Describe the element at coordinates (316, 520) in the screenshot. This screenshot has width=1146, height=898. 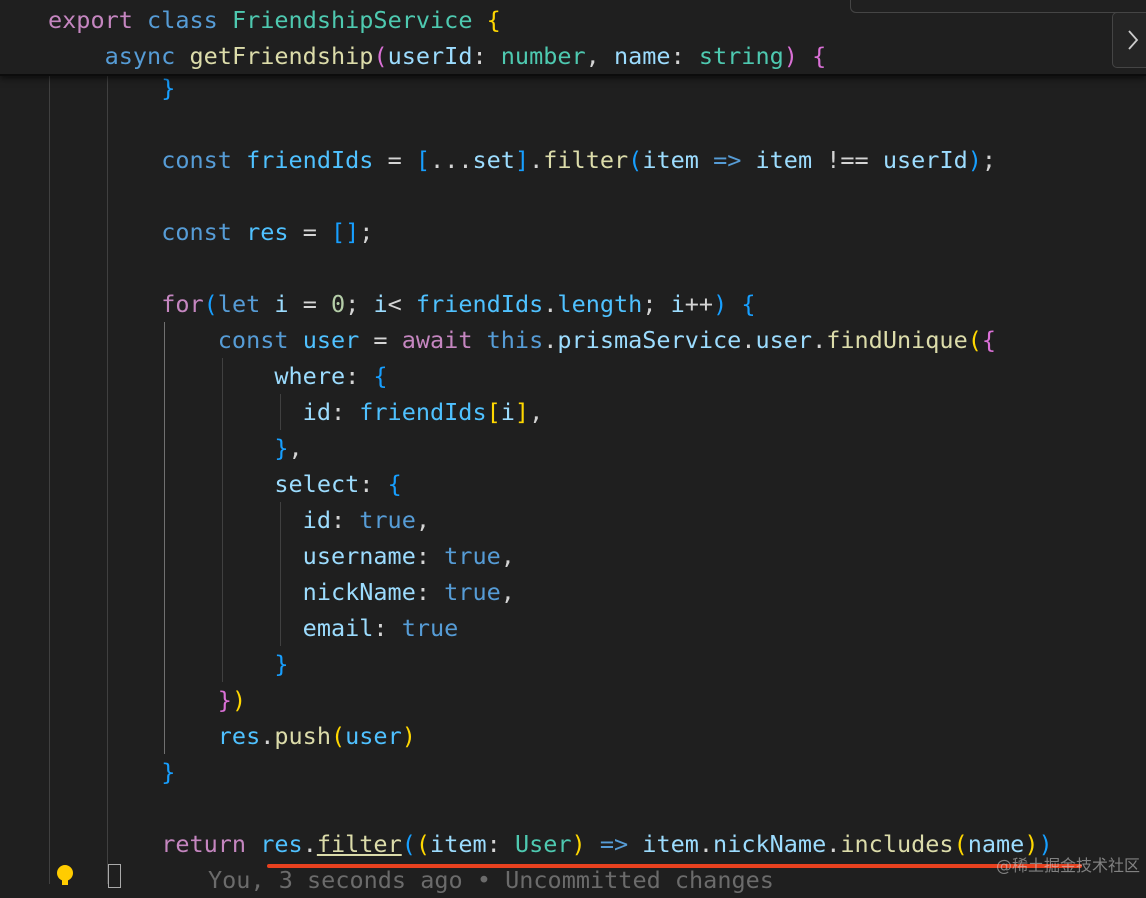
I see `code-token: id` at that location.